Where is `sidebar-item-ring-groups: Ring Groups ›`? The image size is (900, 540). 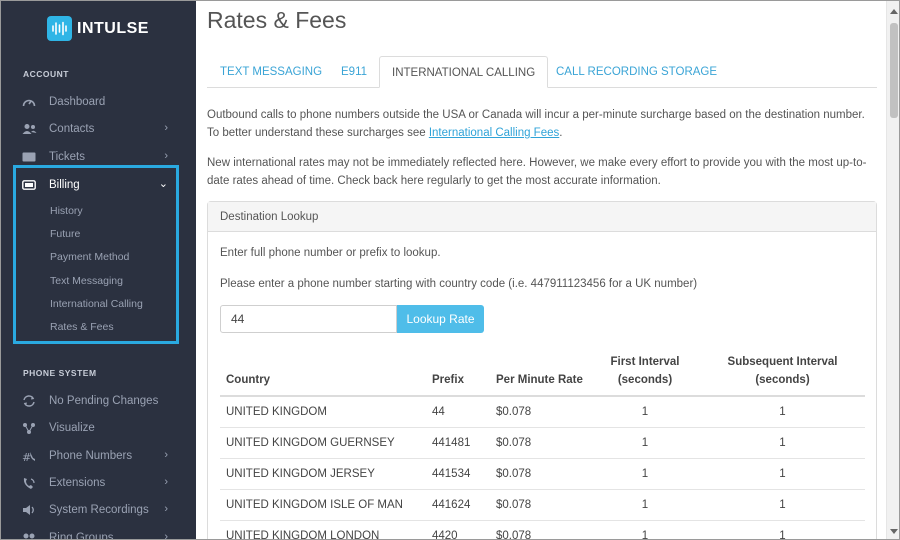
sidebar-item-ring-groups: Ring Groups › is located at coordinates (98, 533).